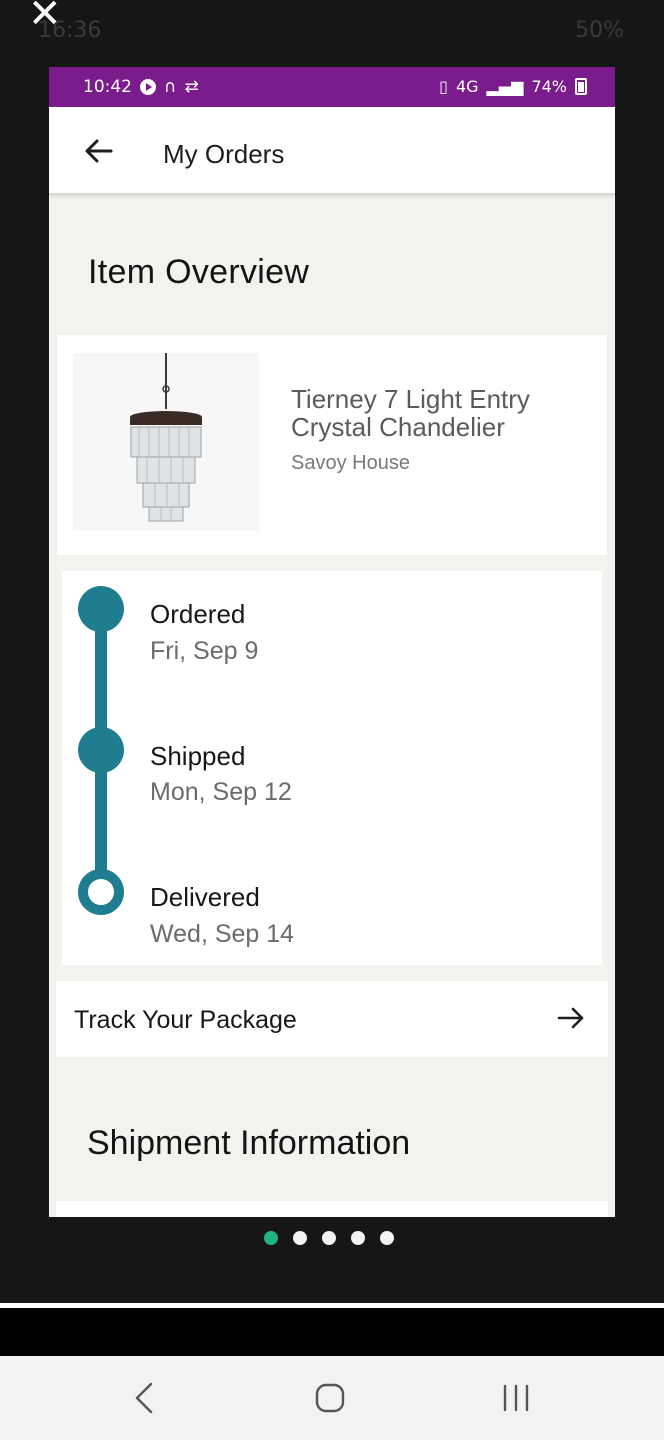  I want to click on nav-back-icon, so click(145, 1398).